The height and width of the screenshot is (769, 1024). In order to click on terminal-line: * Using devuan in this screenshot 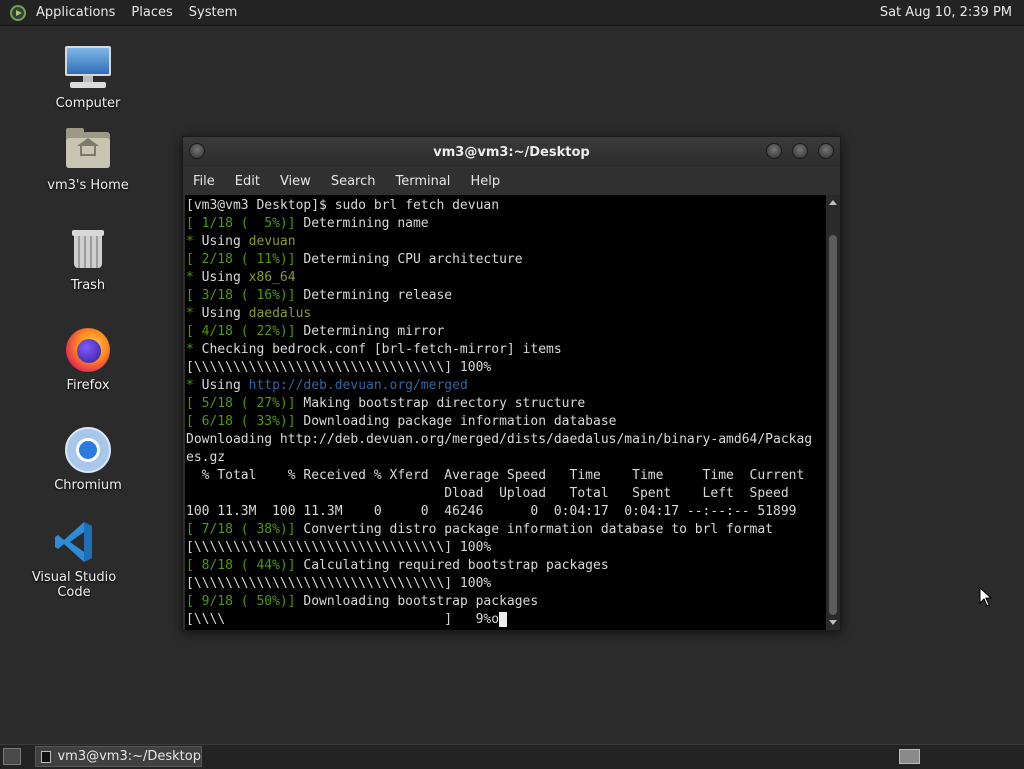, I will do `click(506, 242)`.